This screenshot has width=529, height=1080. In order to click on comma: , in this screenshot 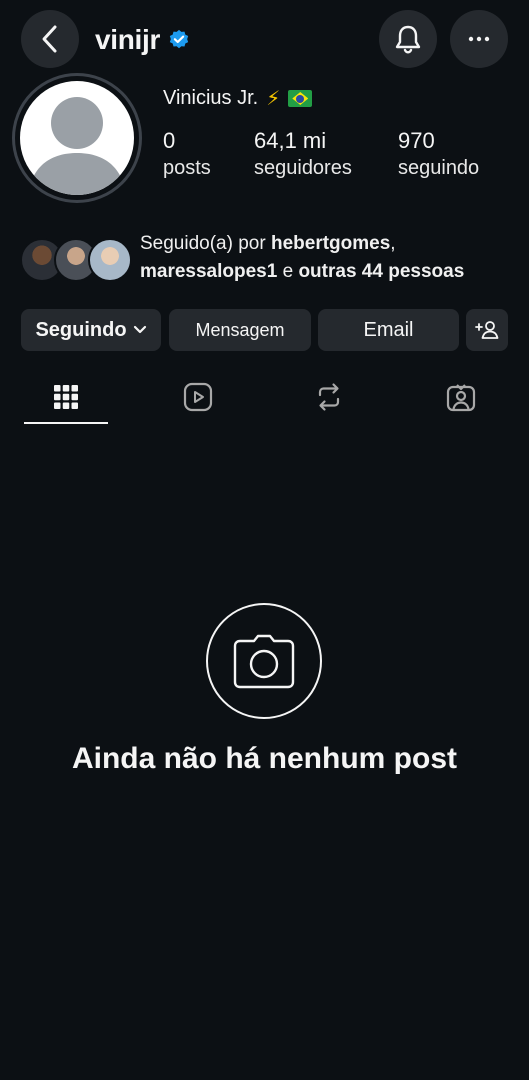, I will do `click(393, 243)`.